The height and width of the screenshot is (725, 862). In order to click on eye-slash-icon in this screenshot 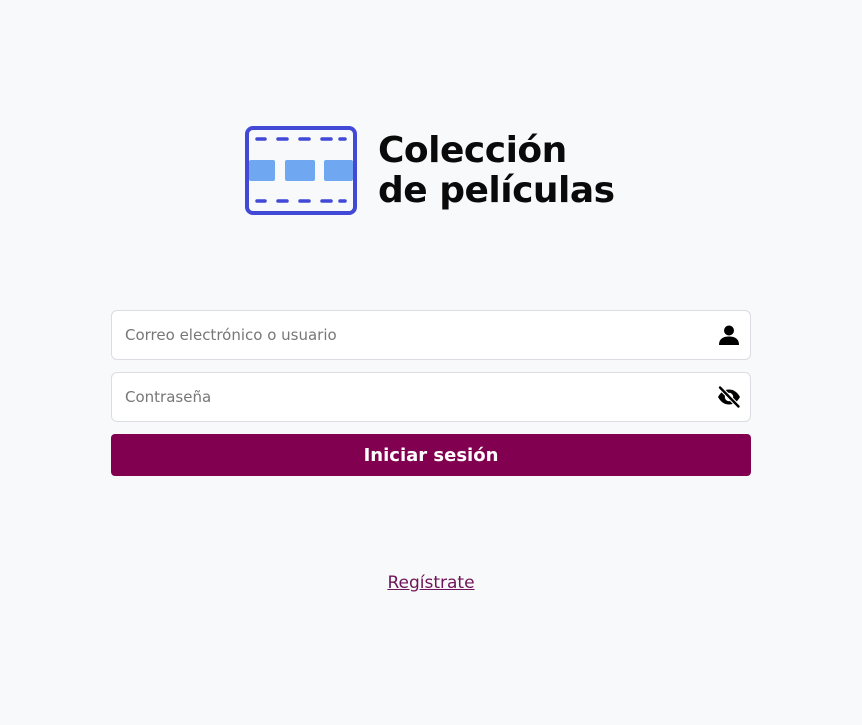, I will do `click(729, 397)`.